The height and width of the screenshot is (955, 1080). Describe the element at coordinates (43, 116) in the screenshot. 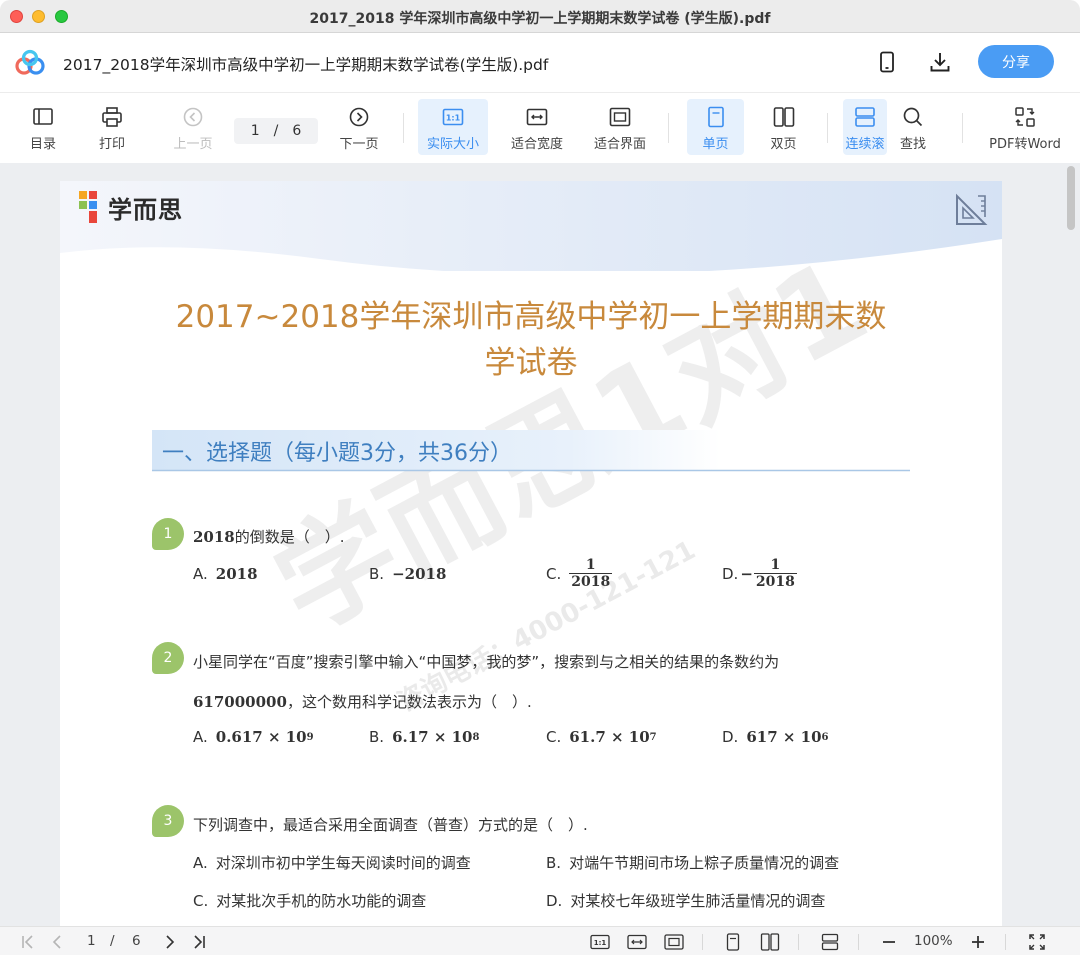

I see `toc-icon` at that location.